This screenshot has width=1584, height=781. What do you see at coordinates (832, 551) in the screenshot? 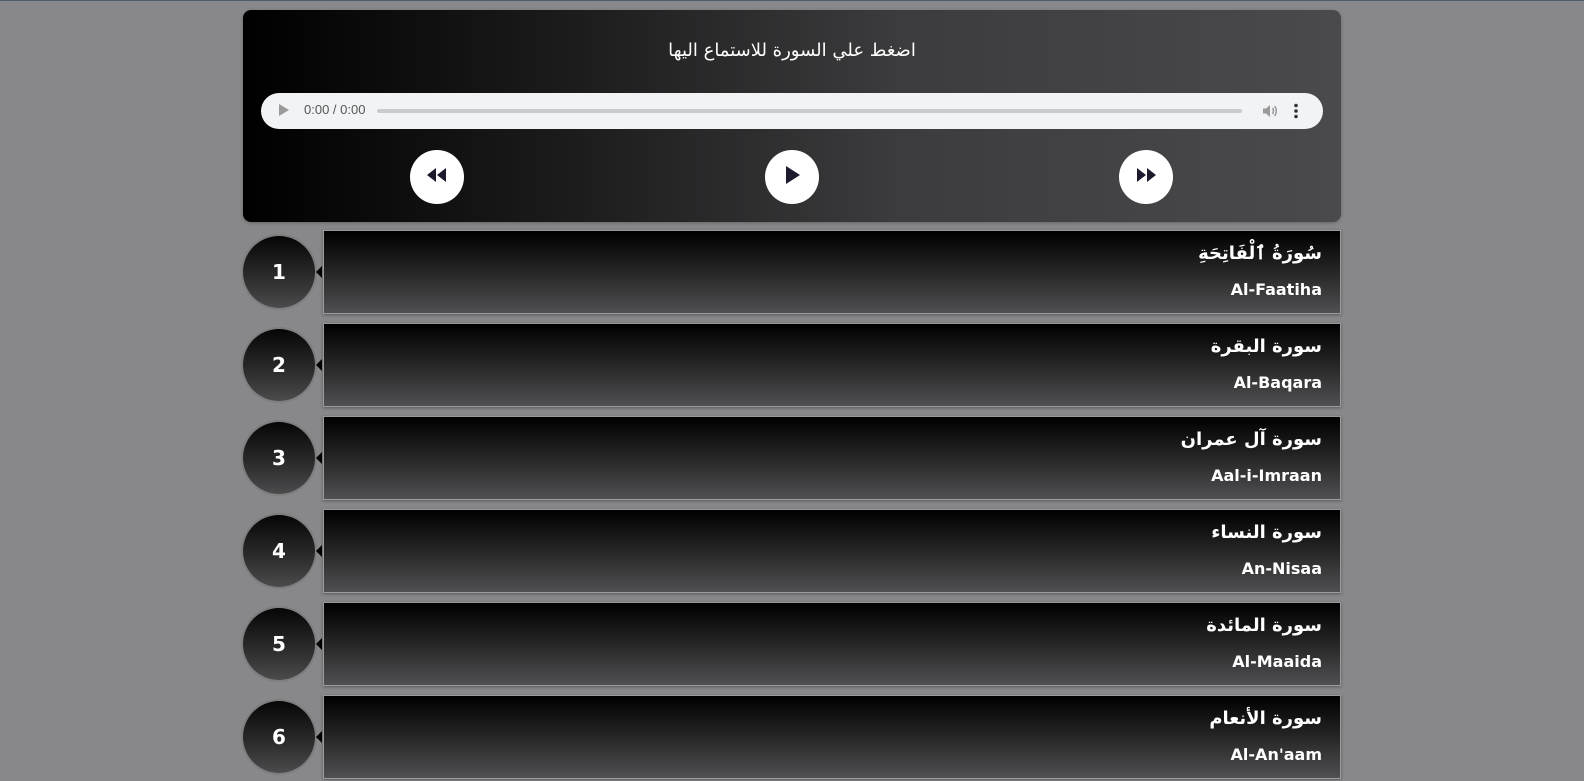
I see `surah-card: سورة النساء An-Nisaa` at bounding box center [832, 551].